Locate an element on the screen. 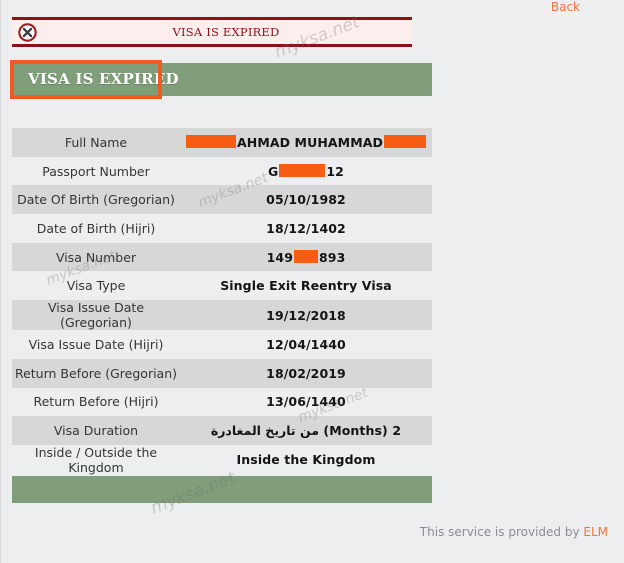 The image size is (624, 563). table-row: Passport Number G 12 is located at coordinates (222, 171).